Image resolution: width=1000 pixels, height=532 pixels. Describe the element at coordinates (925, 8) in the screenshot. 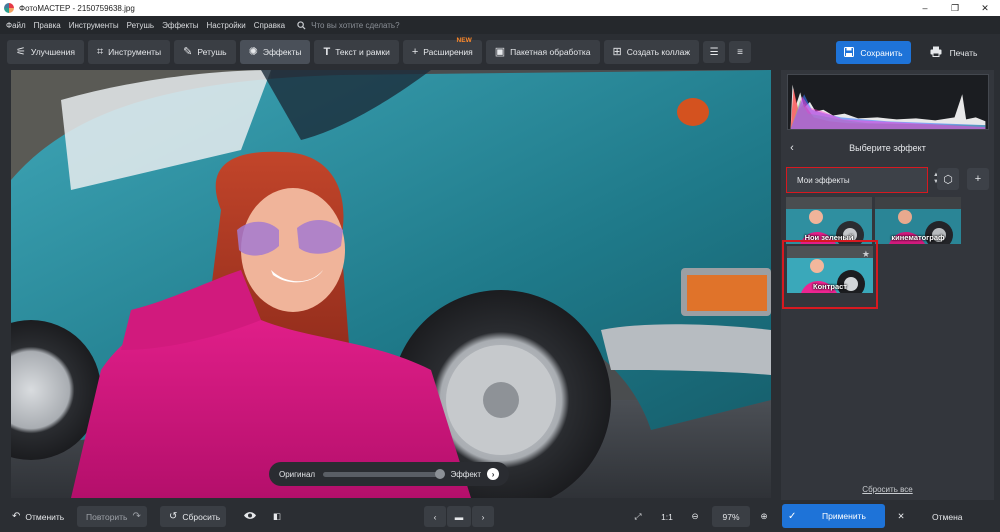

I see `minimize-button: –` at that location.